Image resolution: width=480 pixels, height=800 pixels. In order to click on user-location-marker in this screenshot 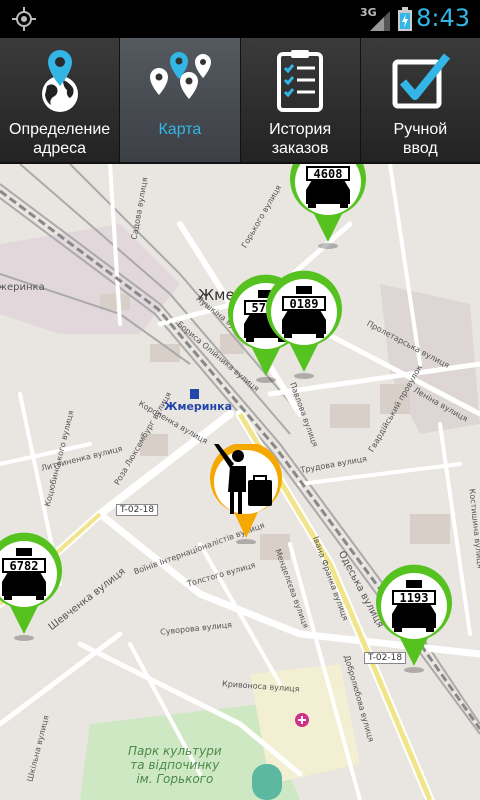, I will do `click(246, 494)`.